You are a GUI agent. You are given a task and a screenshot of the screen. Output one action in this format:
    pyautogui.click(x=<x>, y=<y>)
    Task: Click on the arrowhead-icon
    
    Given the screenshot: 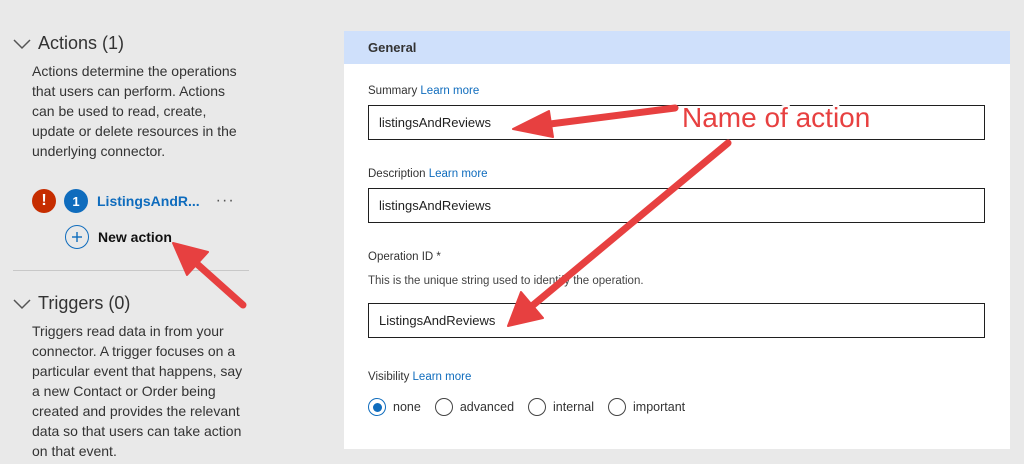 What is the action you would take?
    pyautogui.click(x=533, y=124)
    